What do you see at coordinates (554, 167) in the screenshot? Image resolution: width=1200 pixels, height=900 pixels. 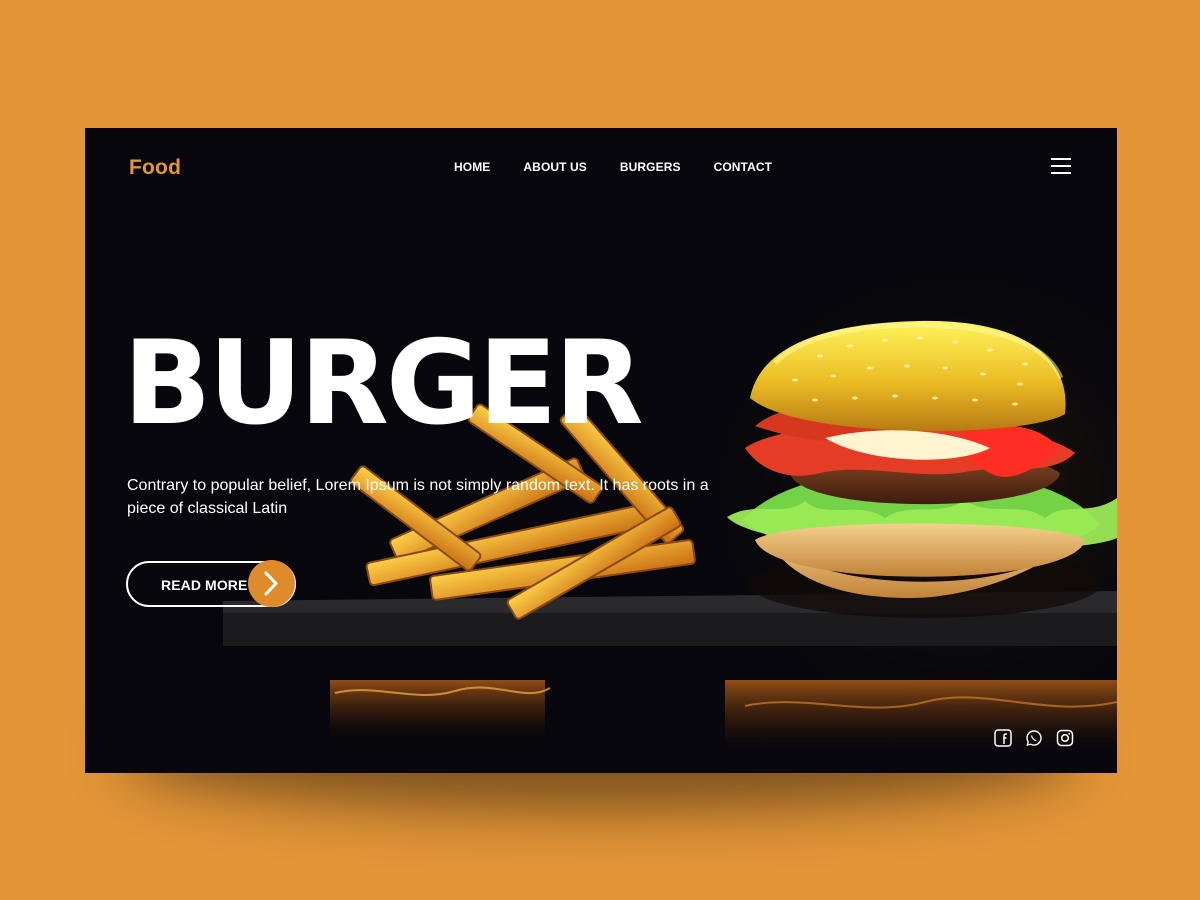 I see `nav-link-about-us: ABOUT US` at bounding box center [554, 167].